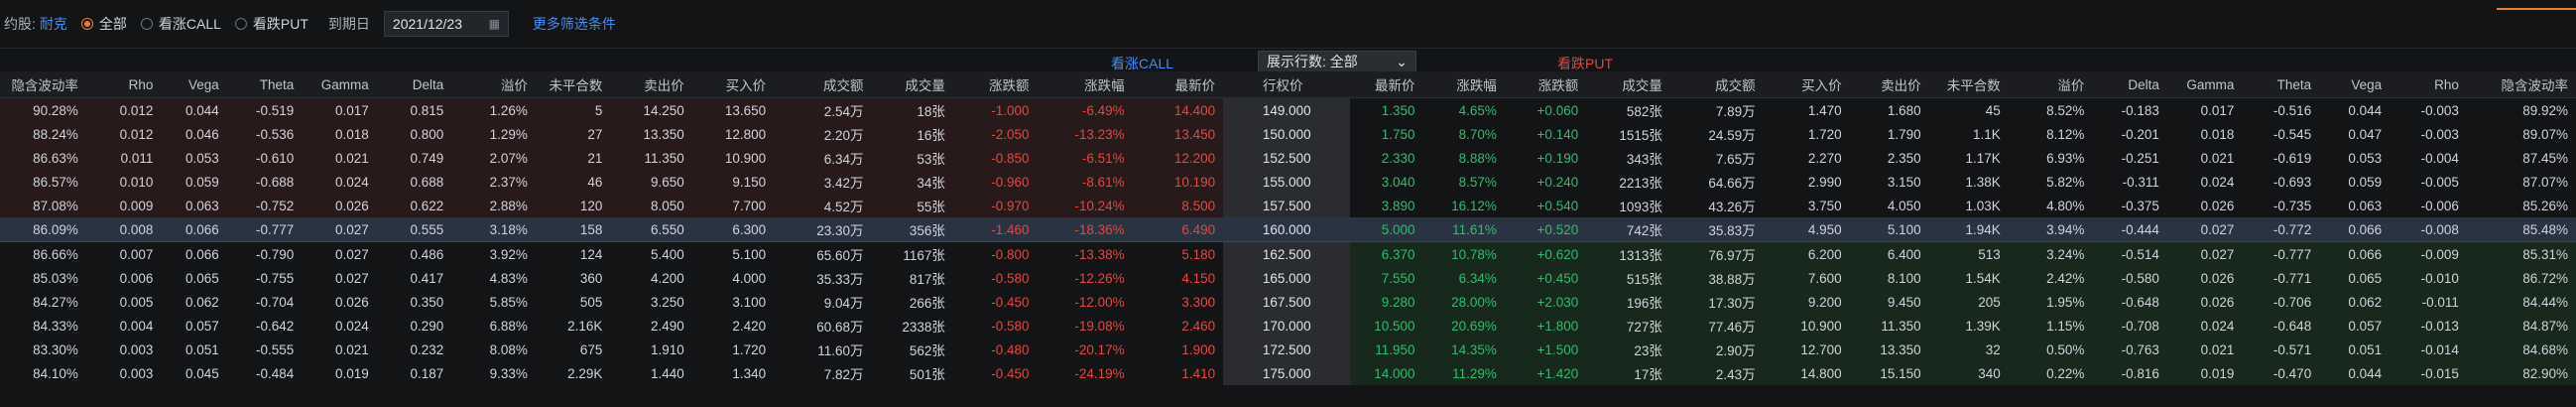 This screenshot has width=2576, height=407. Describe the element at coordinates (573, 182) in the screenshot. I see `call-cell: 46` at that location.